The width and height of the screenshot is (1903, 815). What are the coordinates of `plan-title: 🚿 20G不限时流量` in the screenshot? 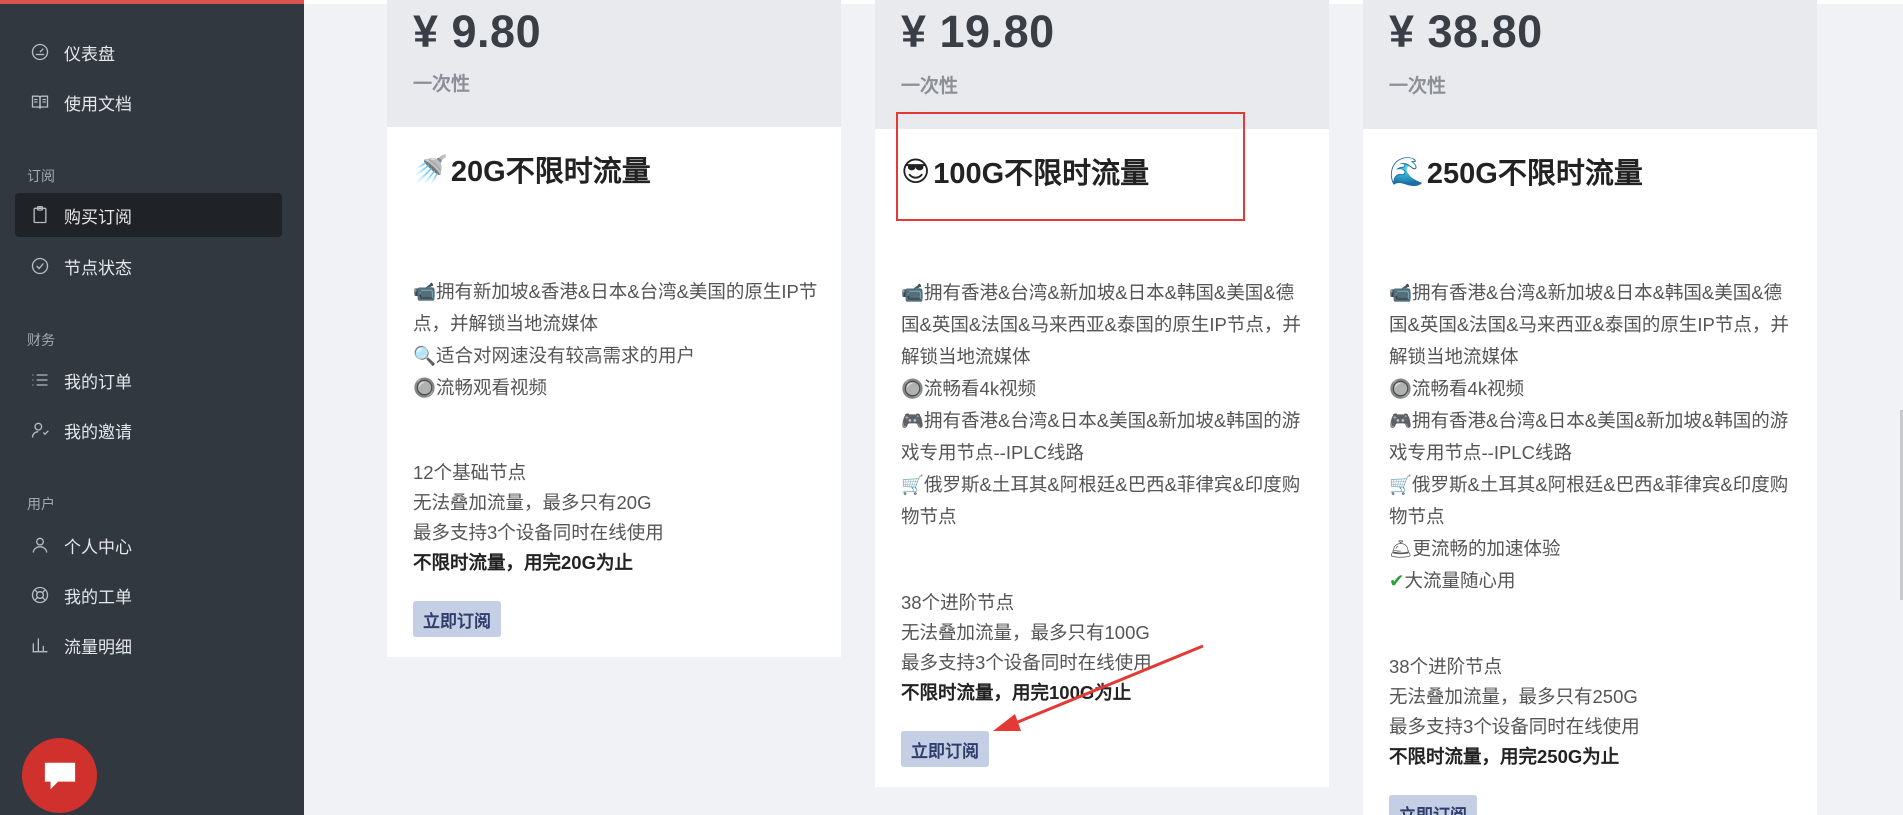 It's located at (532, 169).